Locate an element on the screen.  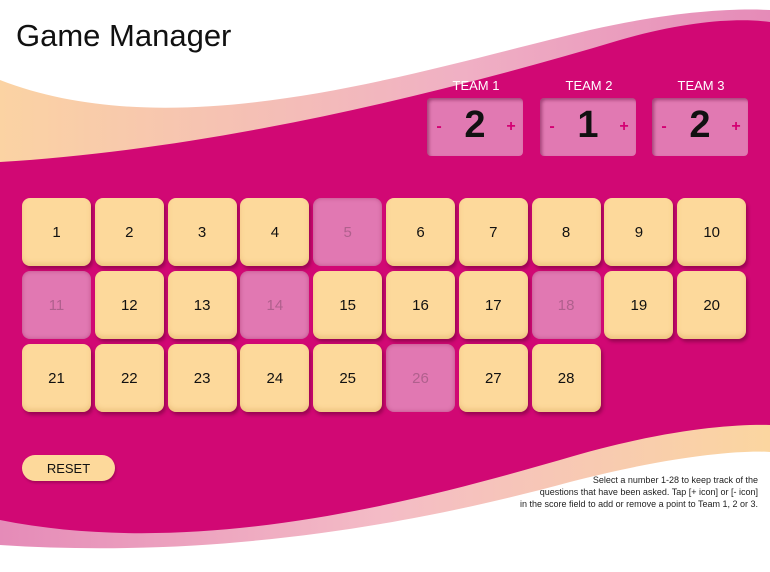
question-tile: 27 is located at coordinates (493, 378).